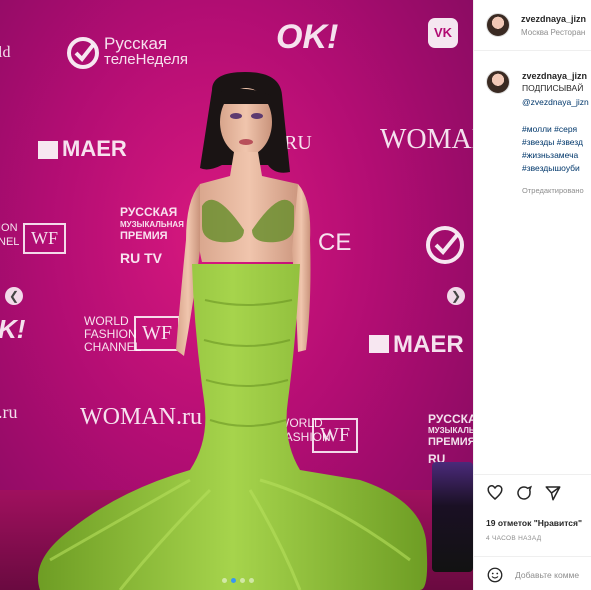 This screenshot has width=591, height=590. Describe the element at coordinates (513, 538) in the screenshot. I see `post-timestamp: 4 ЧАСОВ НАЗАД` at that location.